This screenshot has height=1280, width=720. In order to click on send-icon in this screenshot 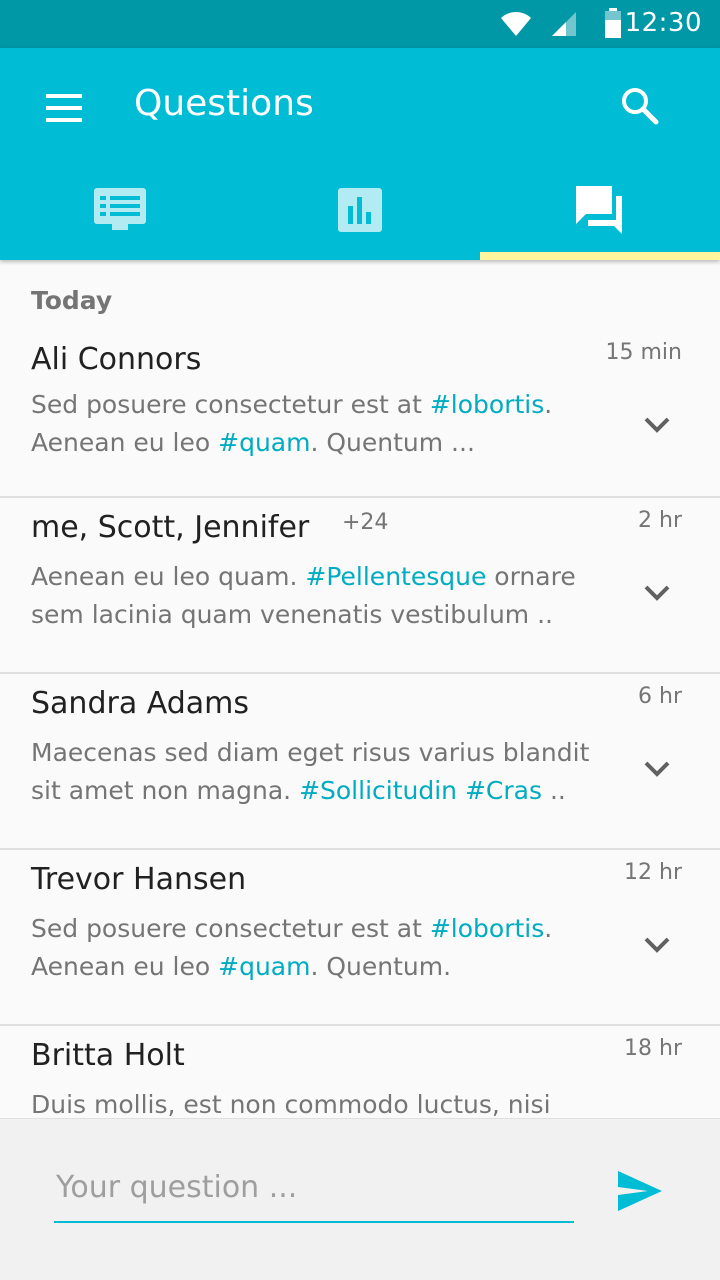, I will do `click(640, 1191)`.